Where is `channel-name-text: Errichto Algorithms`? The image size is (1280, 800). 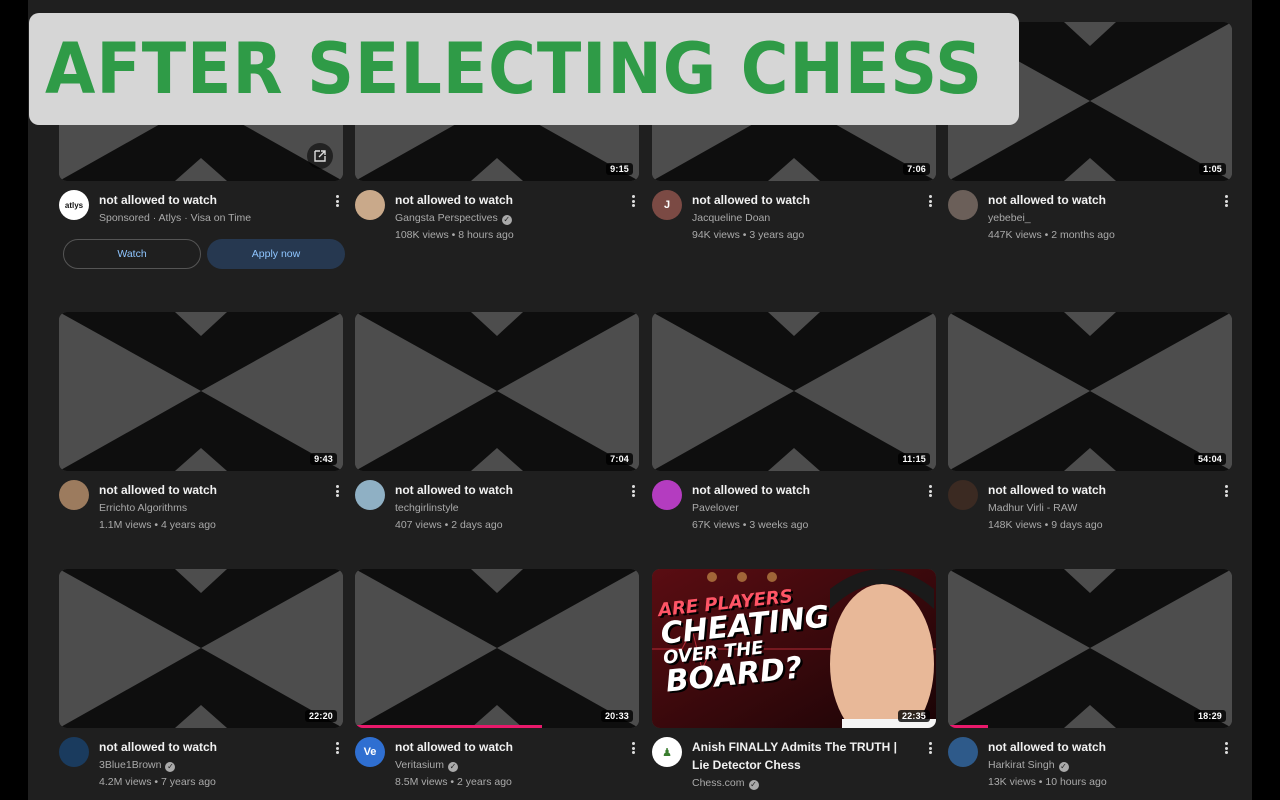 channel-name-text: Errichto Algorithms is located at coordinates (143, 508).